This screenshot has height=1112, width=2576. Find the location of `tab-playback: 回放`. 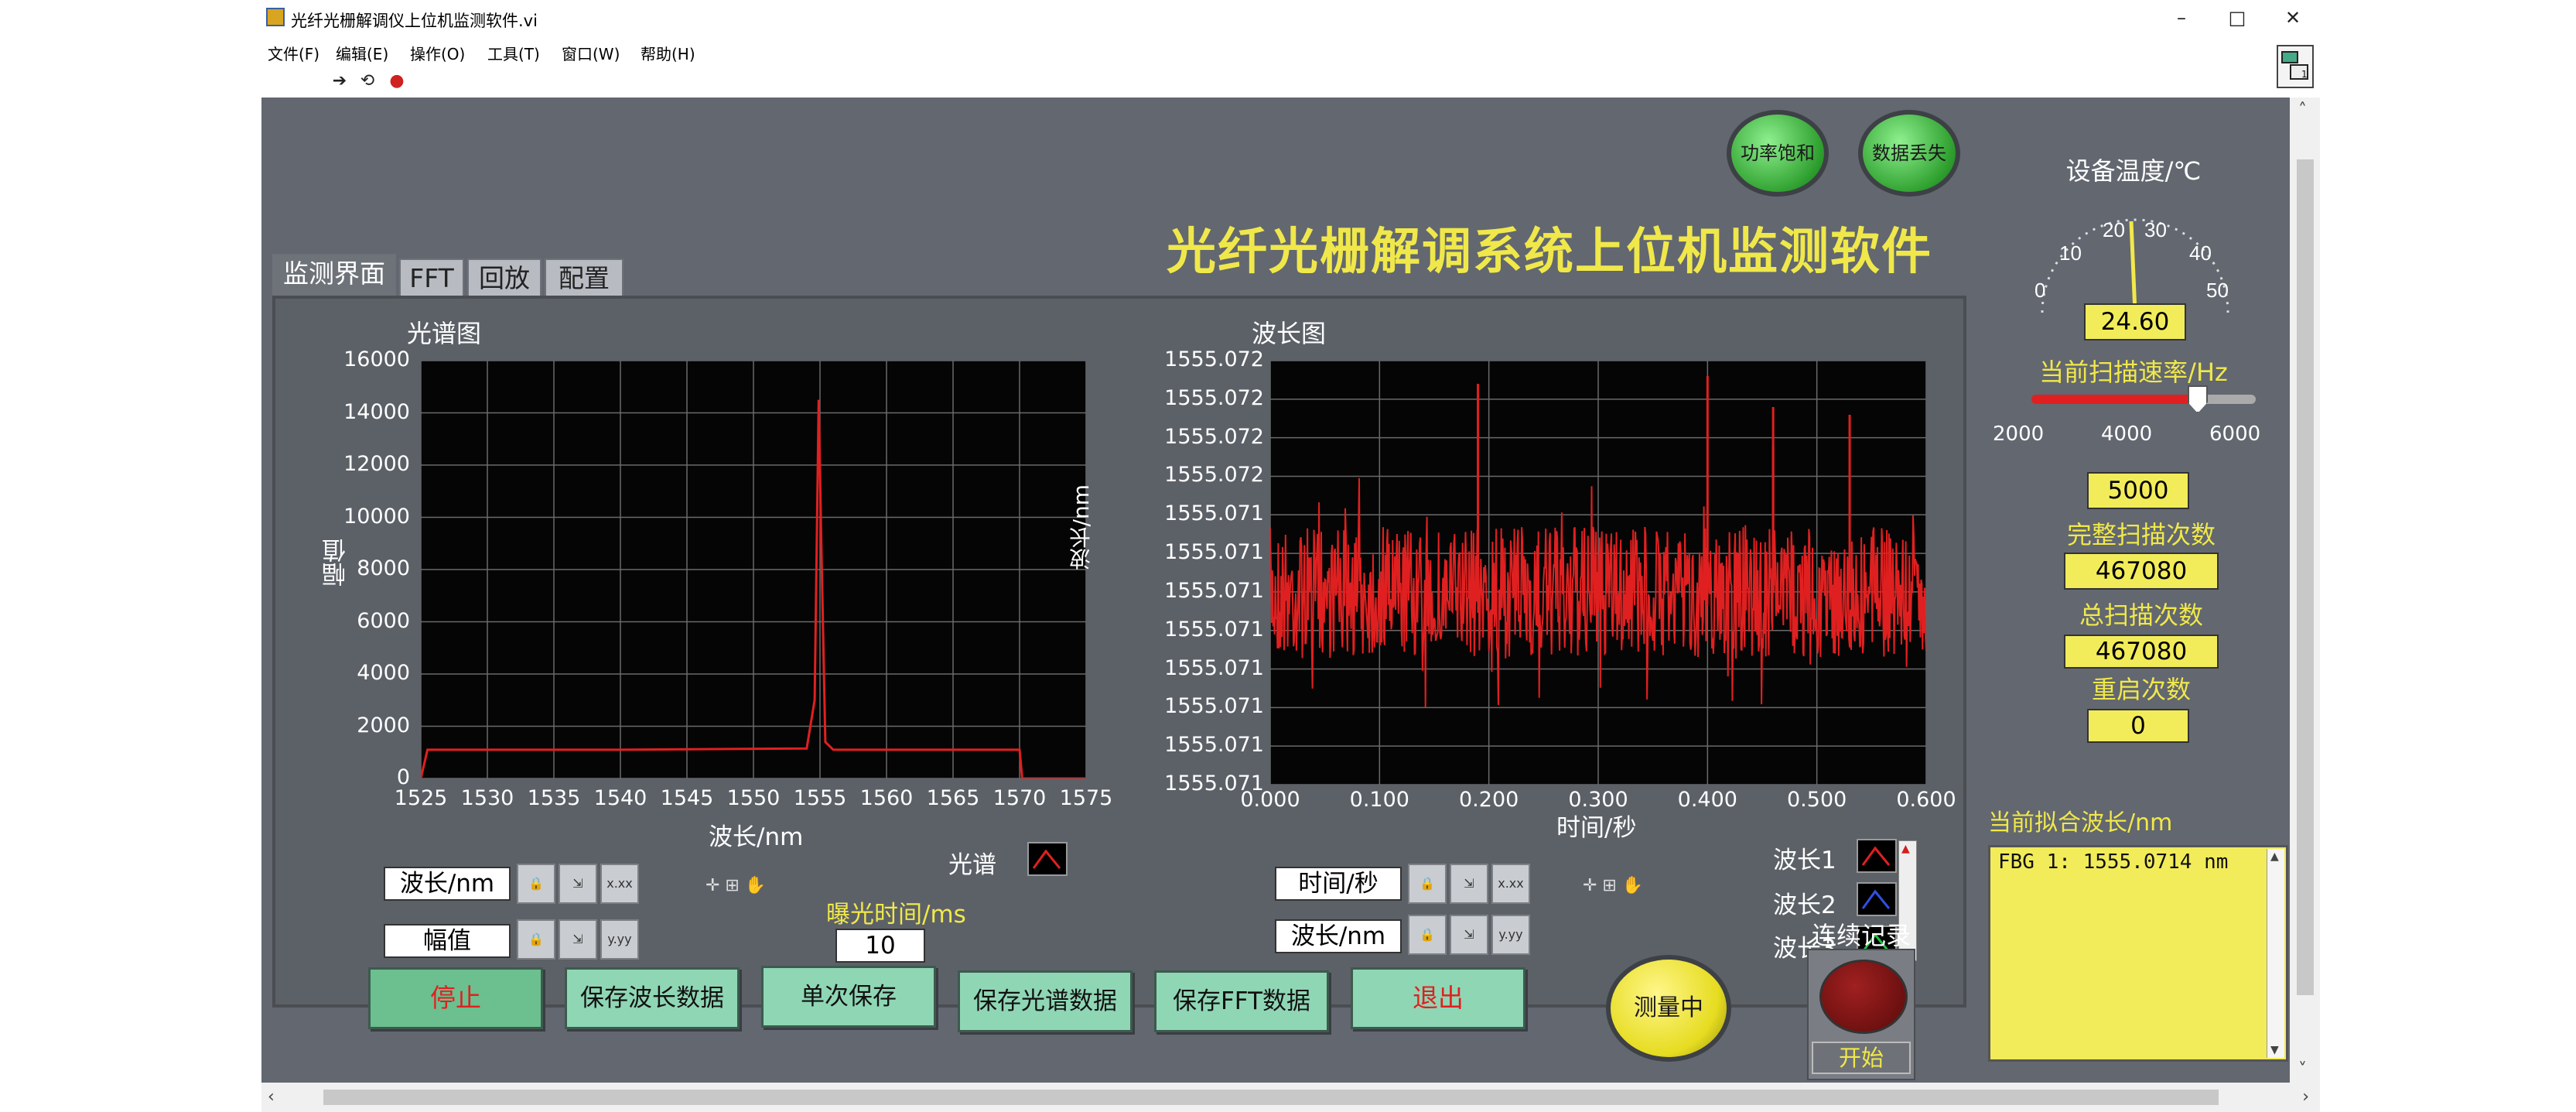

tab-playback: 回放 is located at coordinates (504, 277).